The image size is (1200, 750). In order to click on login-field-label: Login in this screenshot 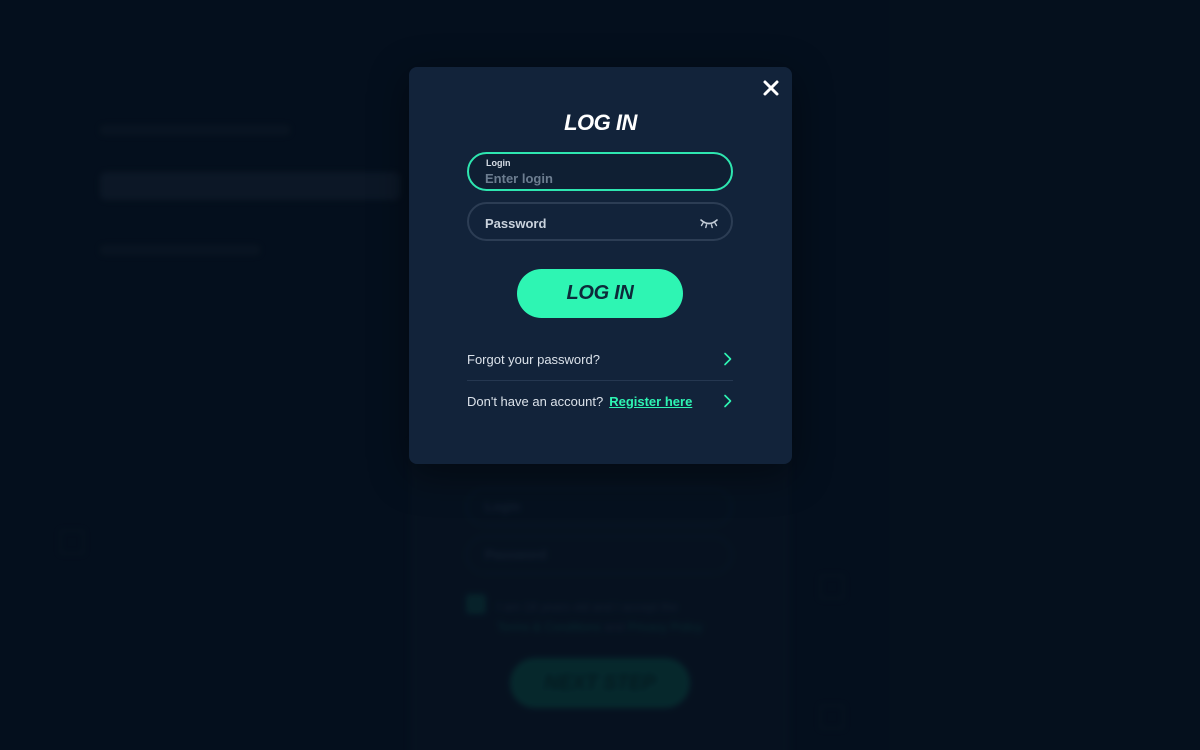, I will do `click(498, 163)`.